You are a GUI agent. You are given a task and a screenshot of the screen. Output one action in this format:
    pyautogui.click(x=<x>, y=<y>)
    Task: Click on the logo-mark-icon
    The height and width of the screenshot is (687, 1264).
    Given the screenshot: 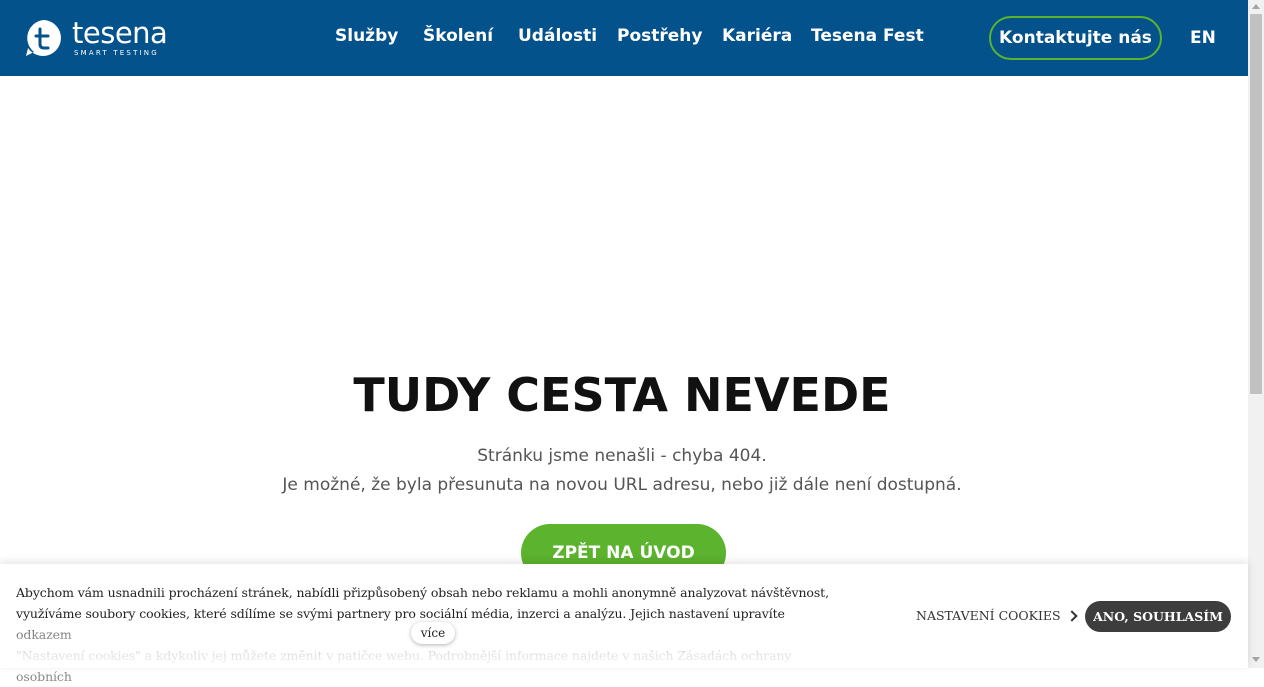 What is the action you would take?
    pyautogui.click(x=43, y=38)
    